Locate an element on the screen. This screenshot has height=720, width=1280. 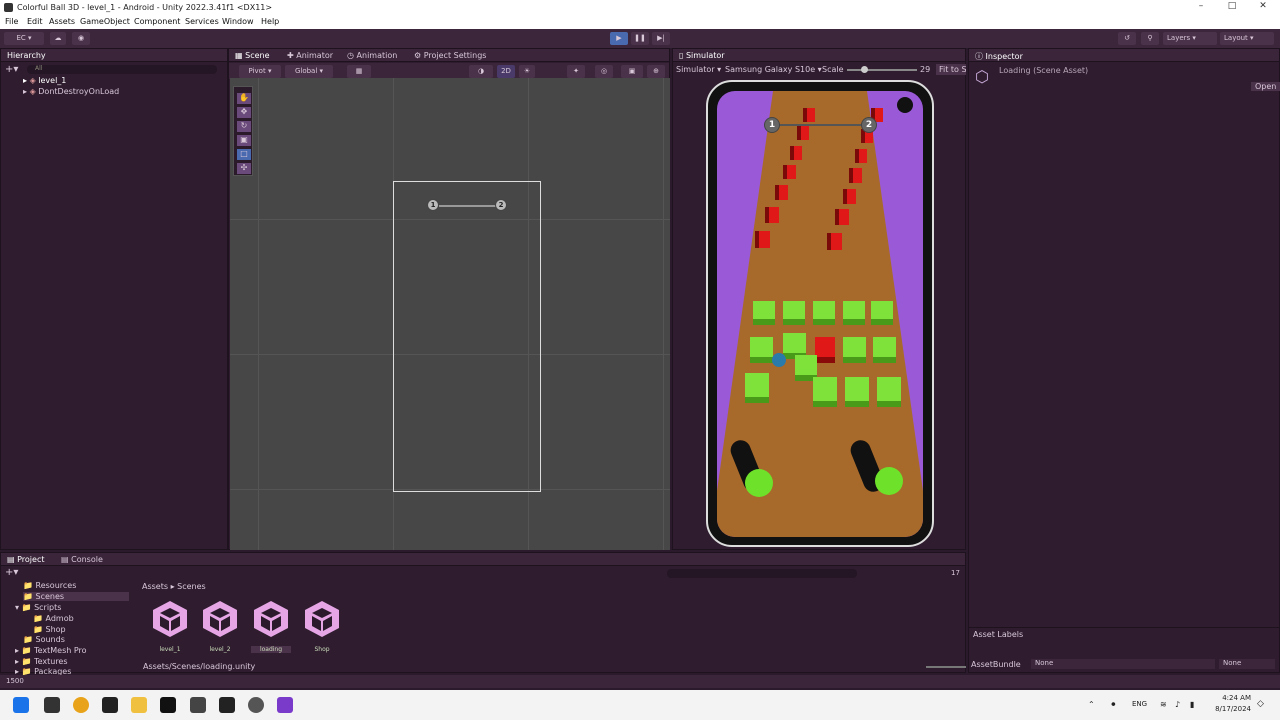
notion-icon is located at coordinates (110, 705).